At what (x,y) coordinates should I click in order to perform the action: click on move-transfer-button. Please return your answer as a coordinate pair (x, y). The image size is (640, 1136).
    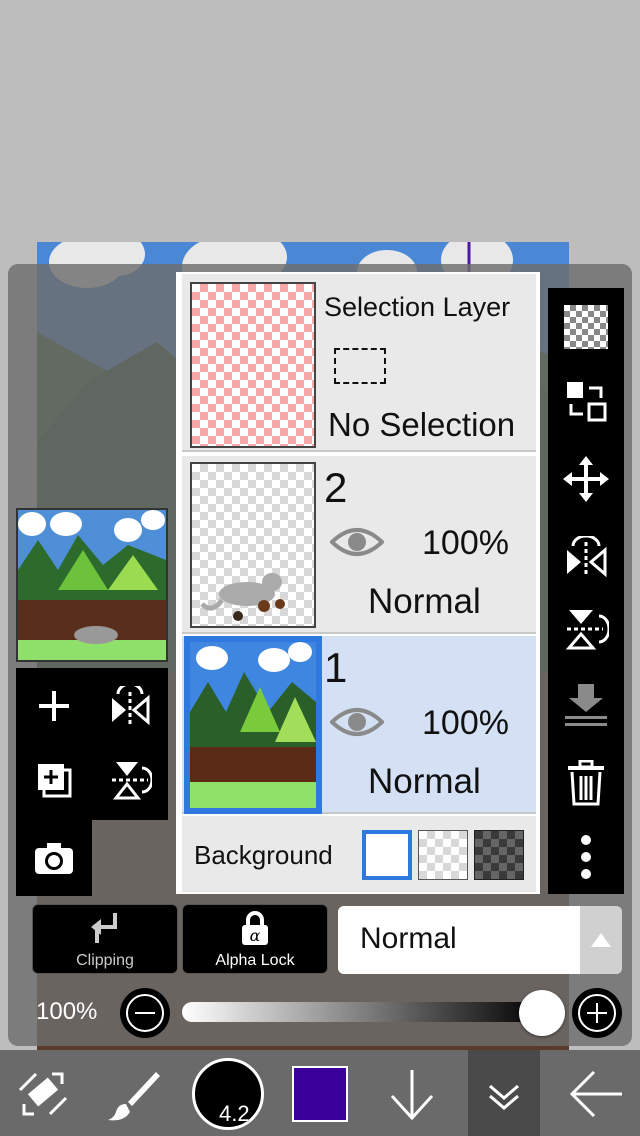
    Looking at the image, I should click on (586, 401).